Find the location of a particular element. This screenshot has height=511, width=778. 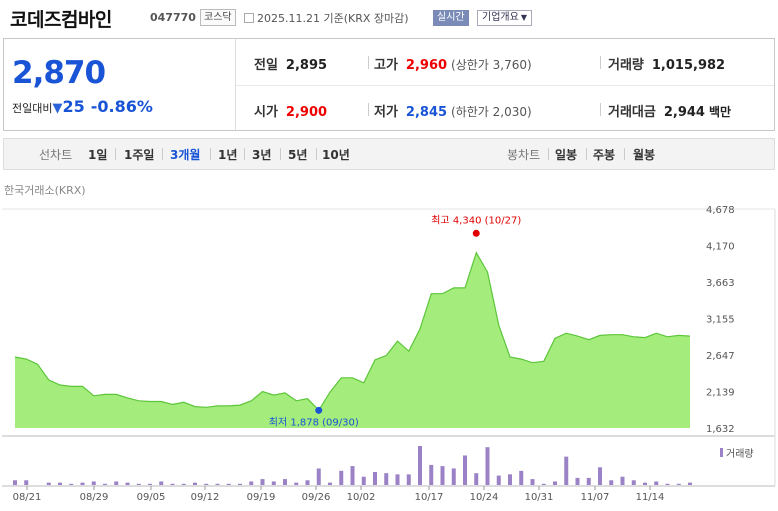

y-tick-label: 2,139 is located at coordinates (720, 393).